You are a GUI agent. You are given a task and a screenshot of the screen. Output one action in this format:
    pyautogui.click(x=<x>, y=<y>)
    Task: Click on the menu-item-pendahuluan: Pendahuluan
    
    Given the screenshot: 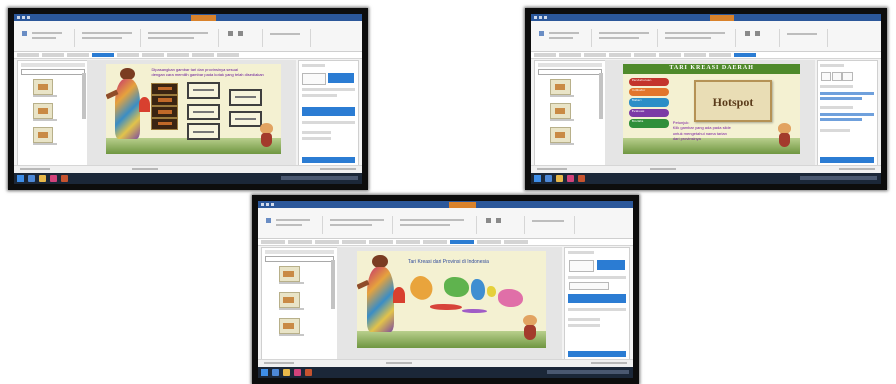 What is the action you would take?
    pyautogui.click(x=649, y=81)
    